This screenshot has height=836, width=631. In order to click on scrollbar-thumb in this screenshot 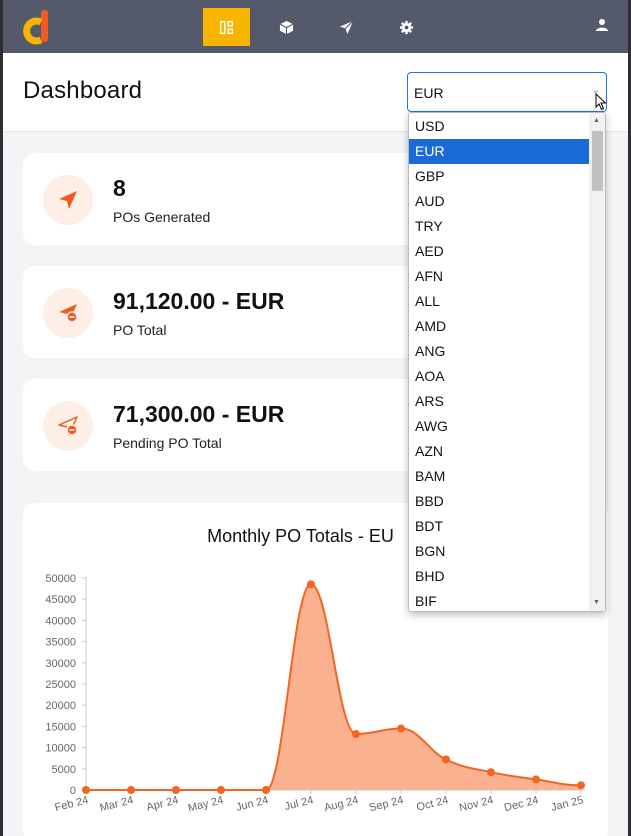, I will do `click(597, 161)`.